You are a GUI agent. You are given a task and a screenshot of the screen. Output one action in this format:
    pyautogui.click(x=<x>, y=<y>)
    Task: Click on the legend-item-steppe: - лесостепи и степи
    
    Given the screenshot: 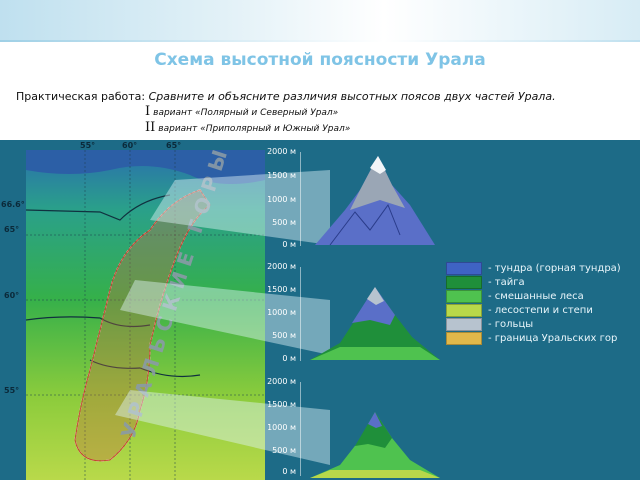 What is the action you would take?
    pyautogui.click(x=519, y=310)
    